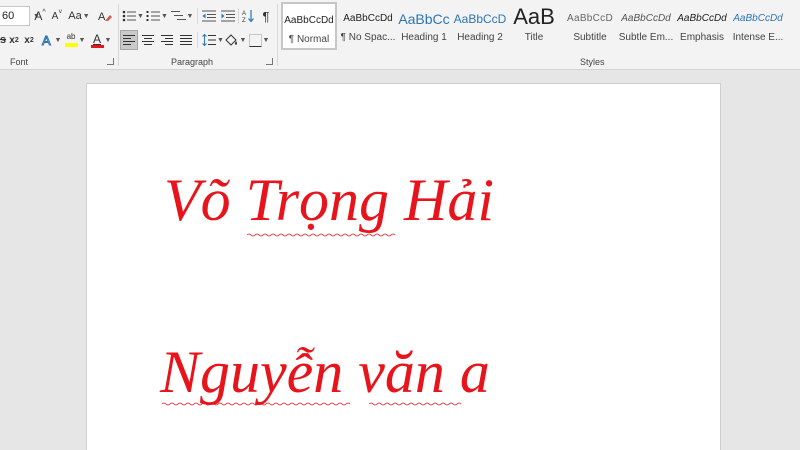  I want to click on justify-button, so click(186, 40).